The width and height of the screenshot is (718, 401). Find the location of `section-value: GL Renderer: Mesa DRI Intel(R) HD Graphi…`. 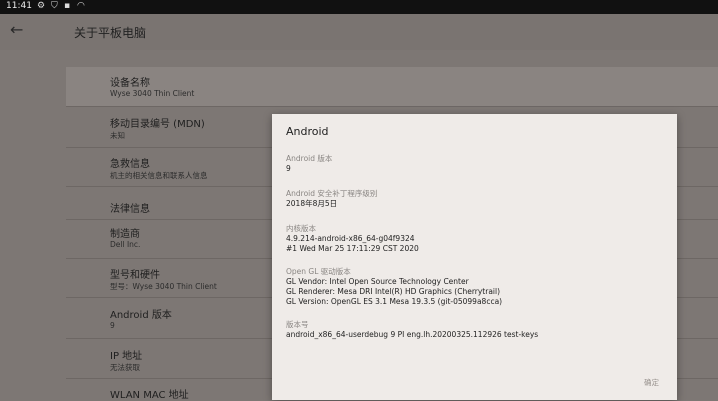

section-value: GL Renderer: Mesa DRI Intel(R) HD Graphi… is located at coordinates (393, 291).